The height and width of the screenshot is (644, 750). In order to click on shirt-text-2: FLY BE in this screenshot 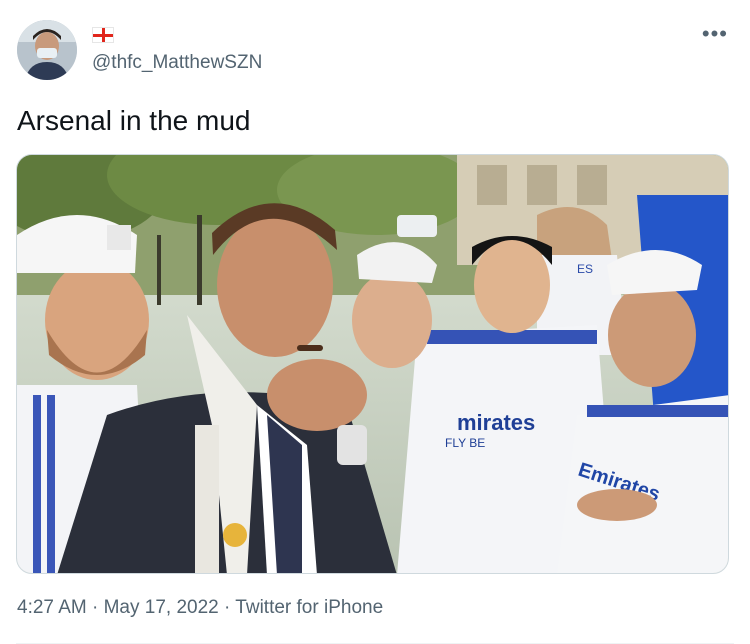, I will do `click(465, 443)`.